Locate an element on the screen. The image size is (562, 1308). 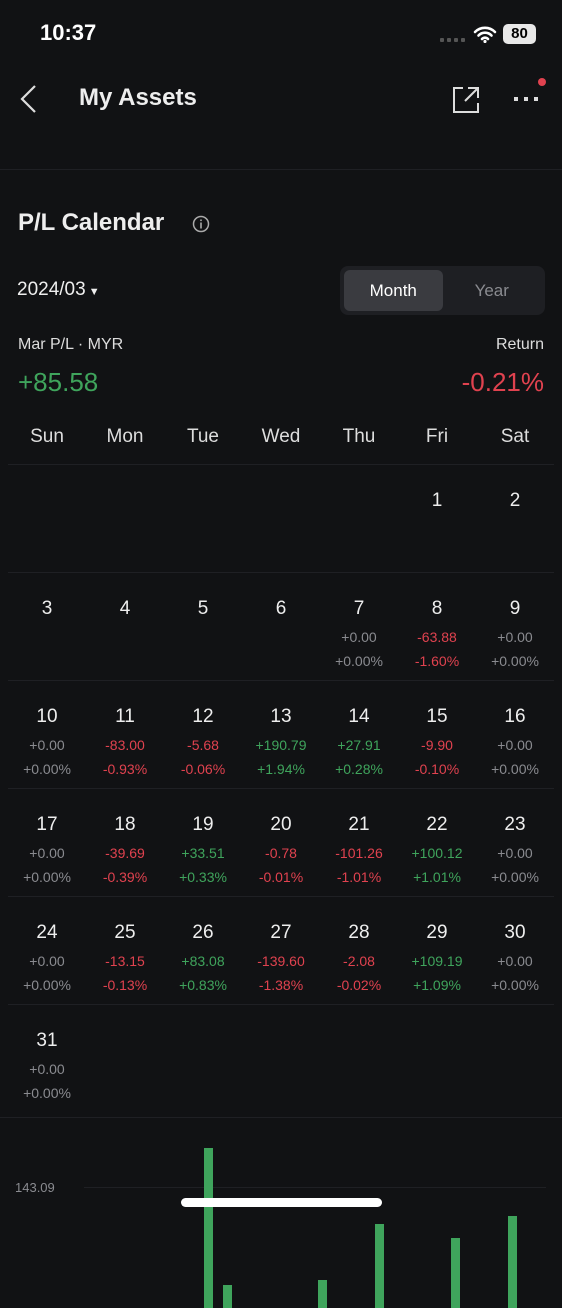
tab-year: Year is located at coordinates (492, 290).